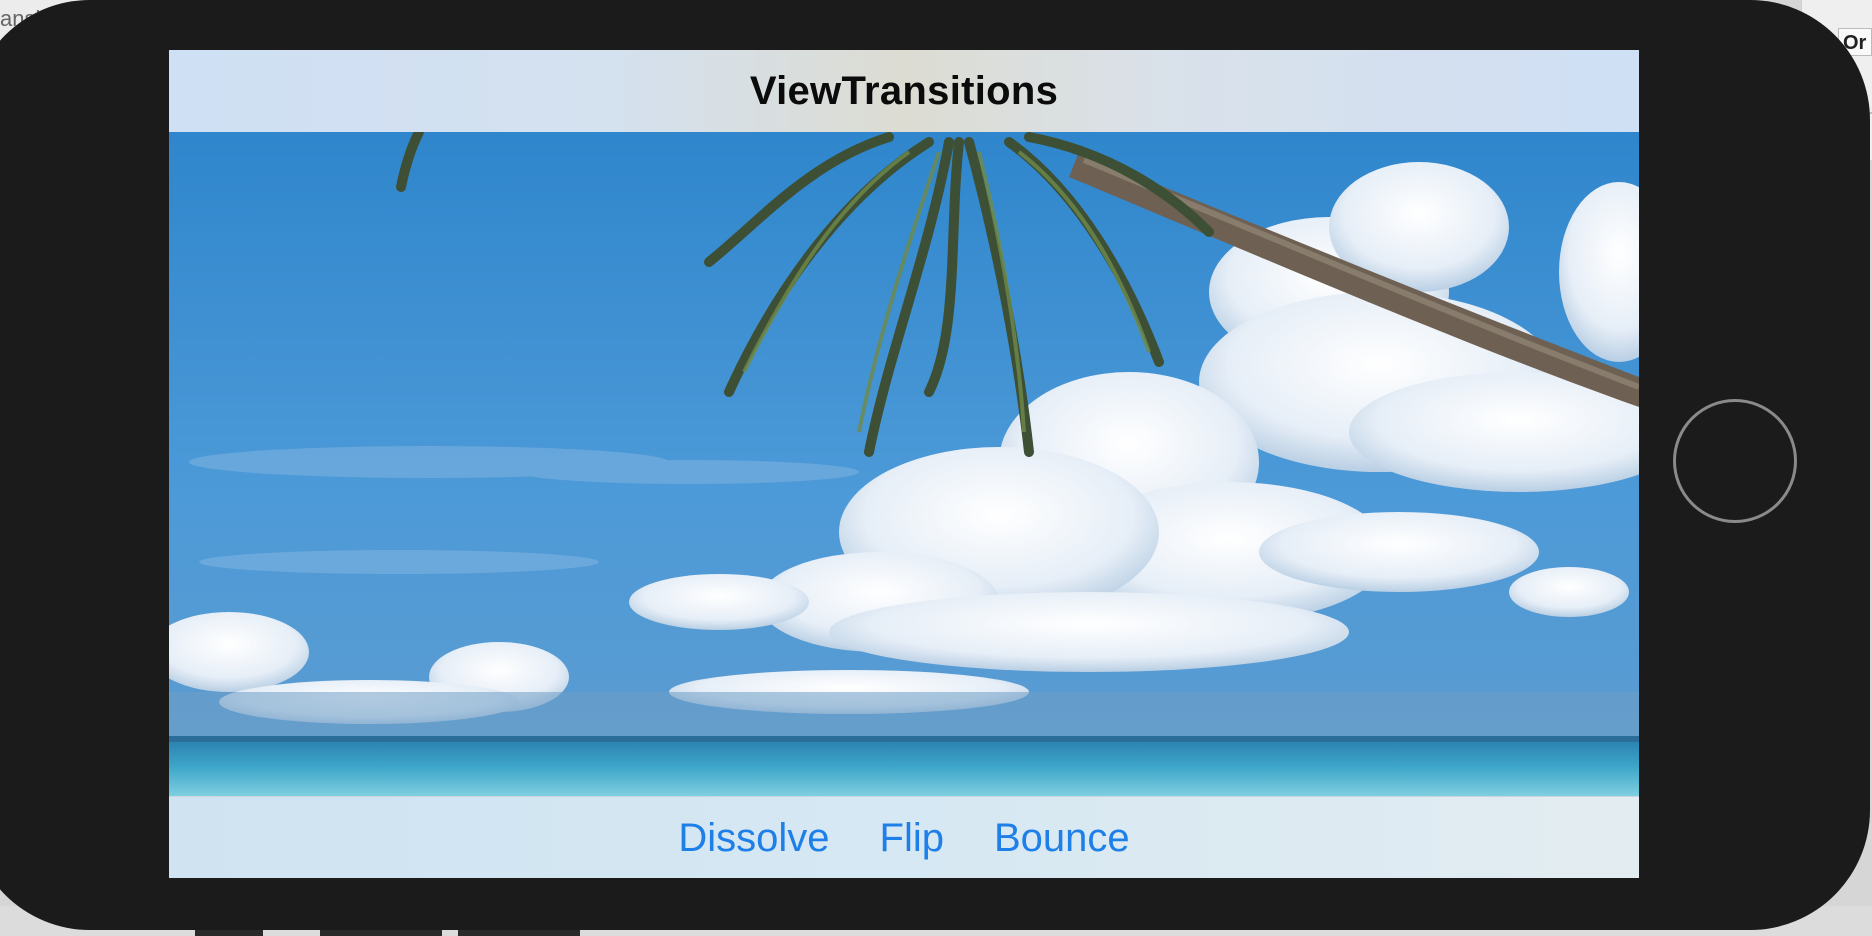 The image size is (1872, 936). I want to click on navigation-bar: ViewTransitions, so click(904, 91).